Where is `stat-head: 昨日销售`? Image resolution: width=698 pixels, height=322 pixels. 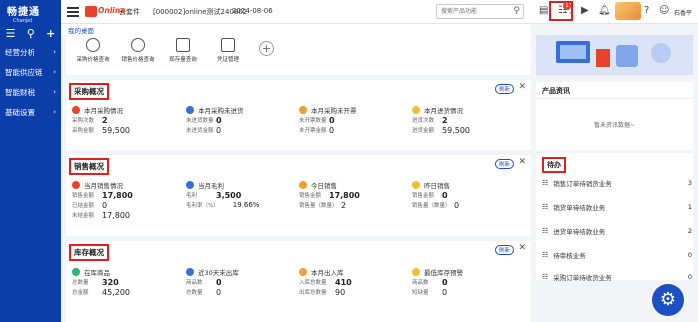 stat-head: 昨日销售 is located at coordinates (437, 186).